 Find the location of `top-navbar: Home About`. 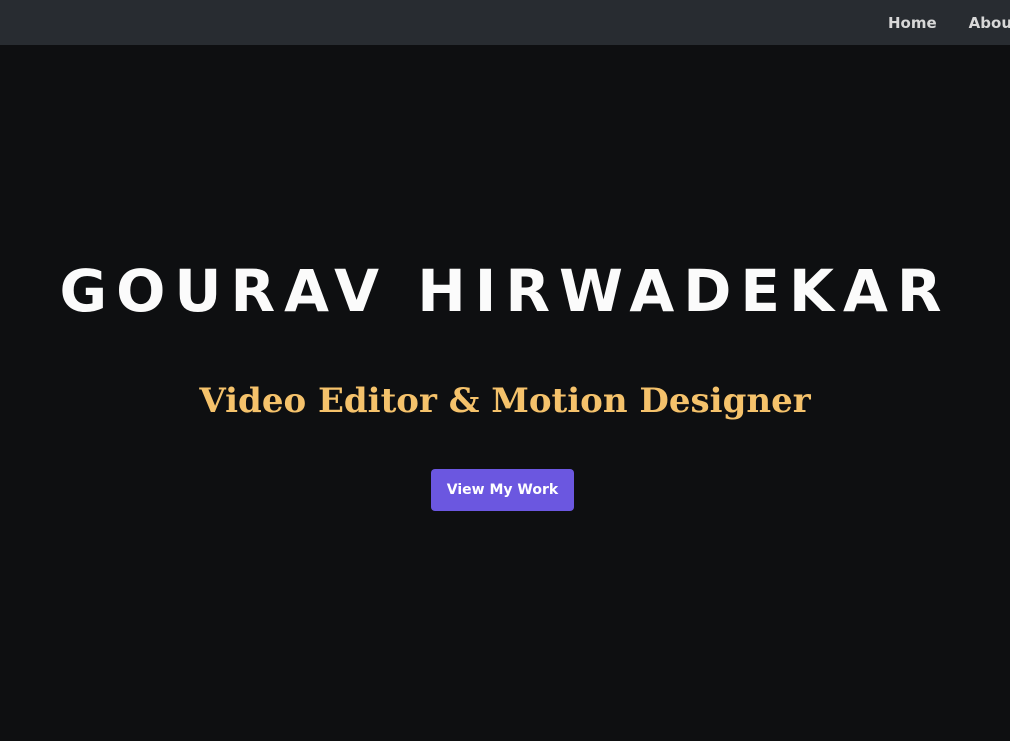

top-navbar: Home About is located at coordinates (505, 22).